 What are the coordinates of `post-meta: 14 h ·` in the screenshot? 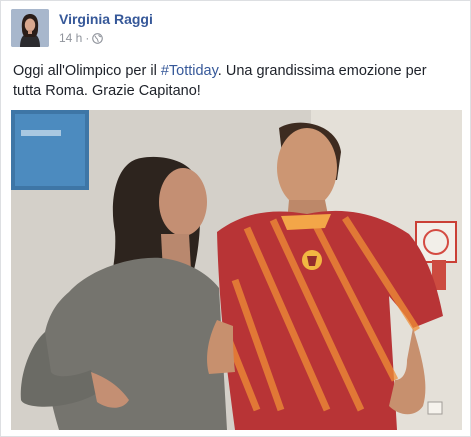 It's located at (81, 38).